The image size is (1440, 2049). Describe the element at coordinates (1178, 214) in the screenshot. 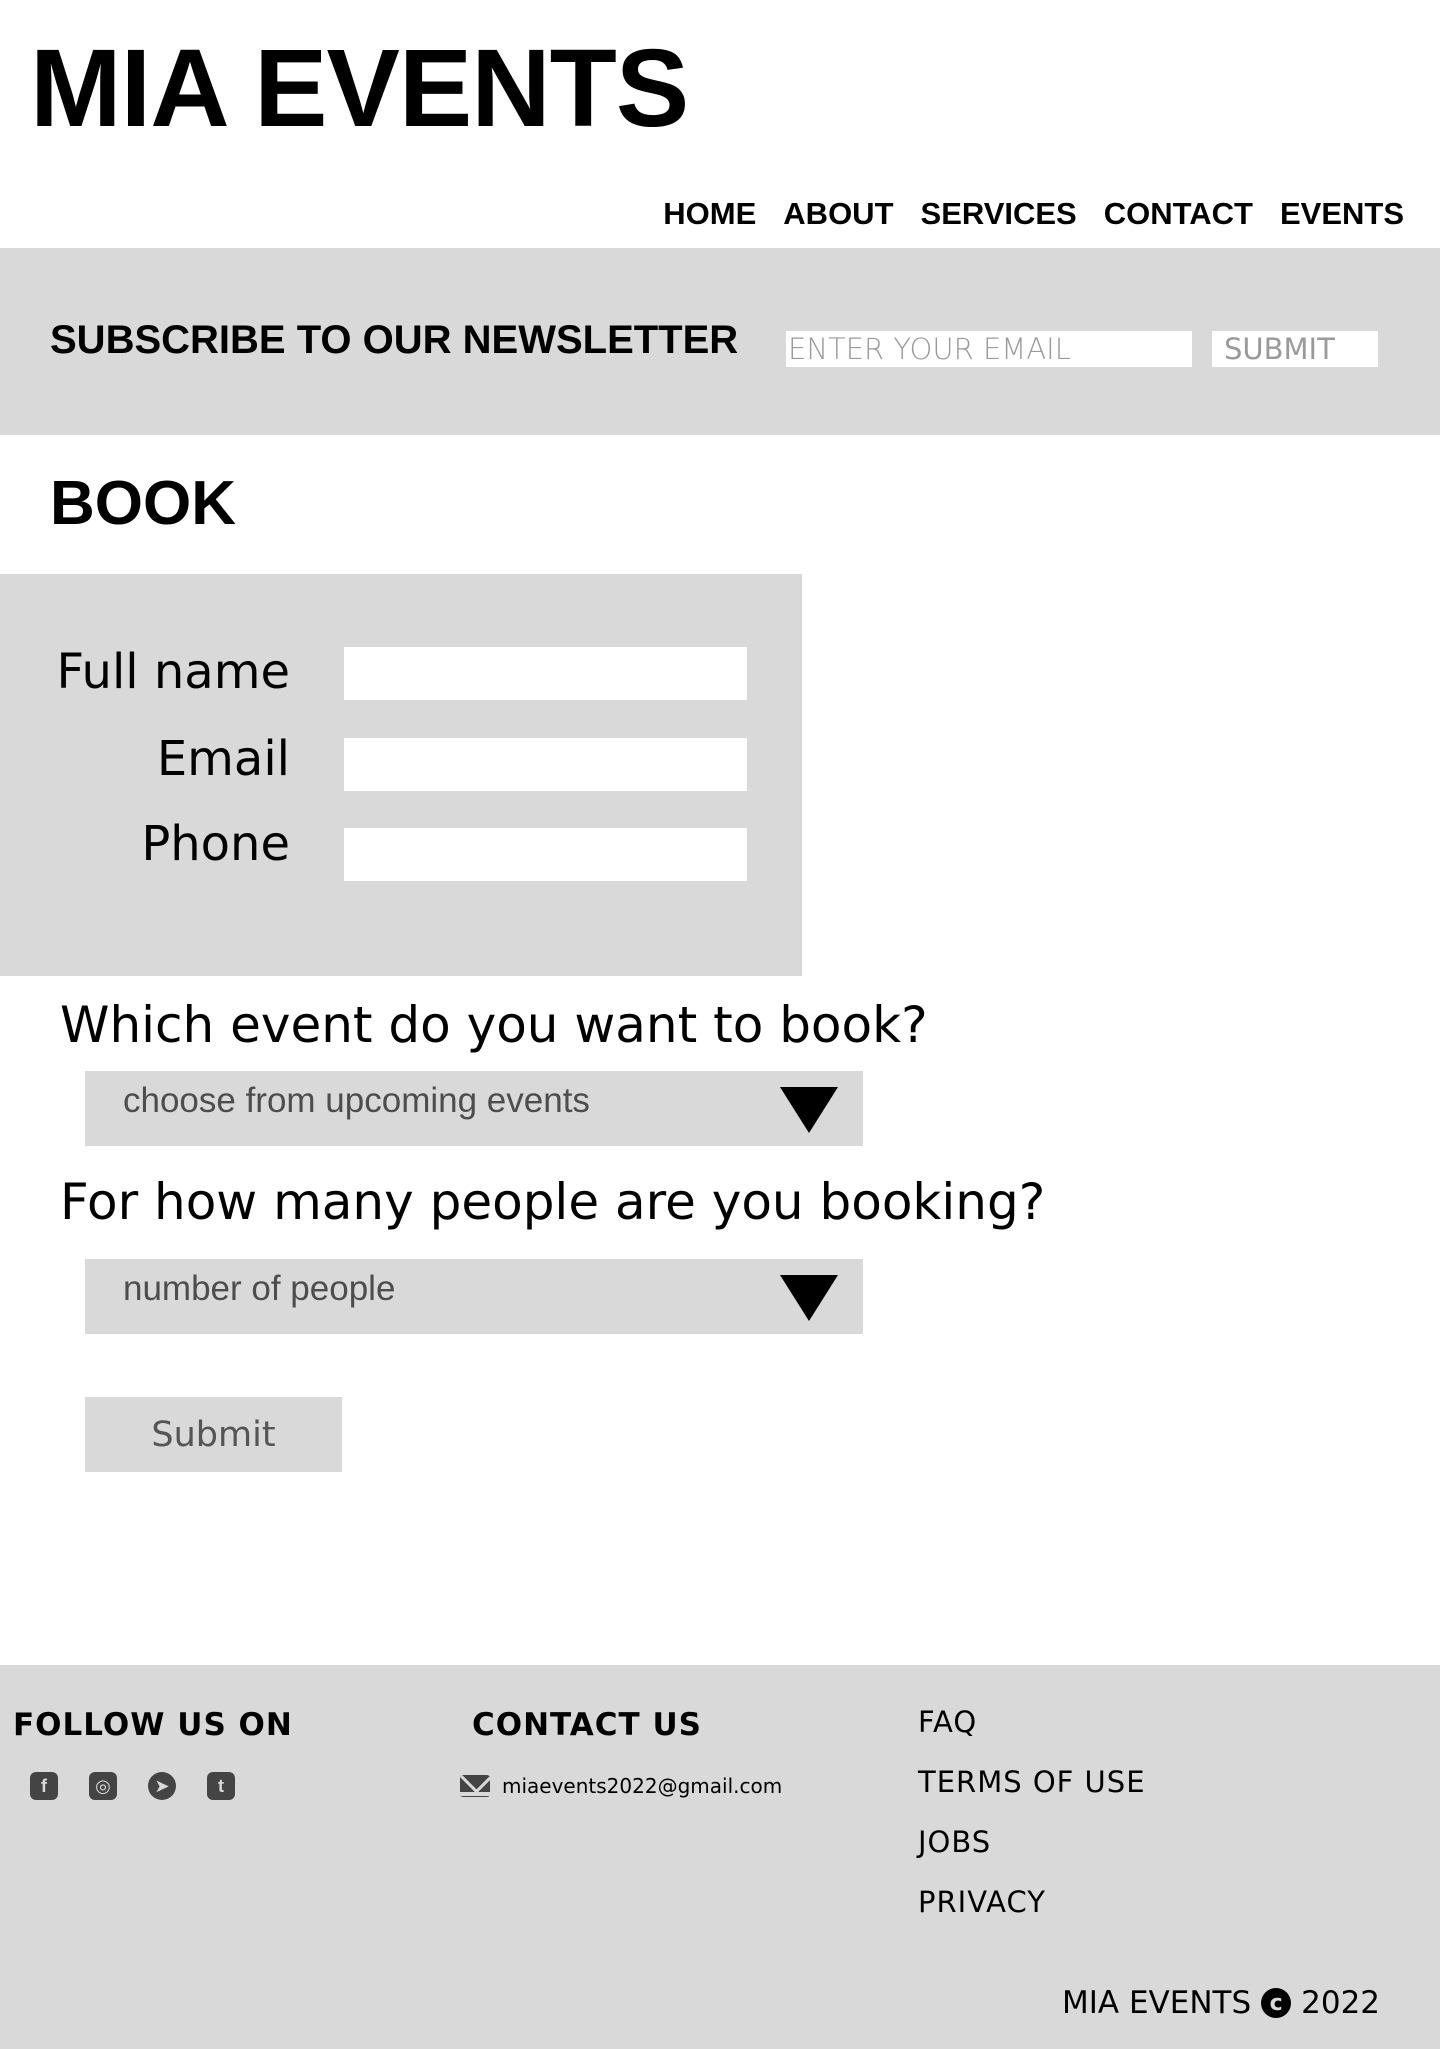

I see `nav-contact: CONTACT` at that location.